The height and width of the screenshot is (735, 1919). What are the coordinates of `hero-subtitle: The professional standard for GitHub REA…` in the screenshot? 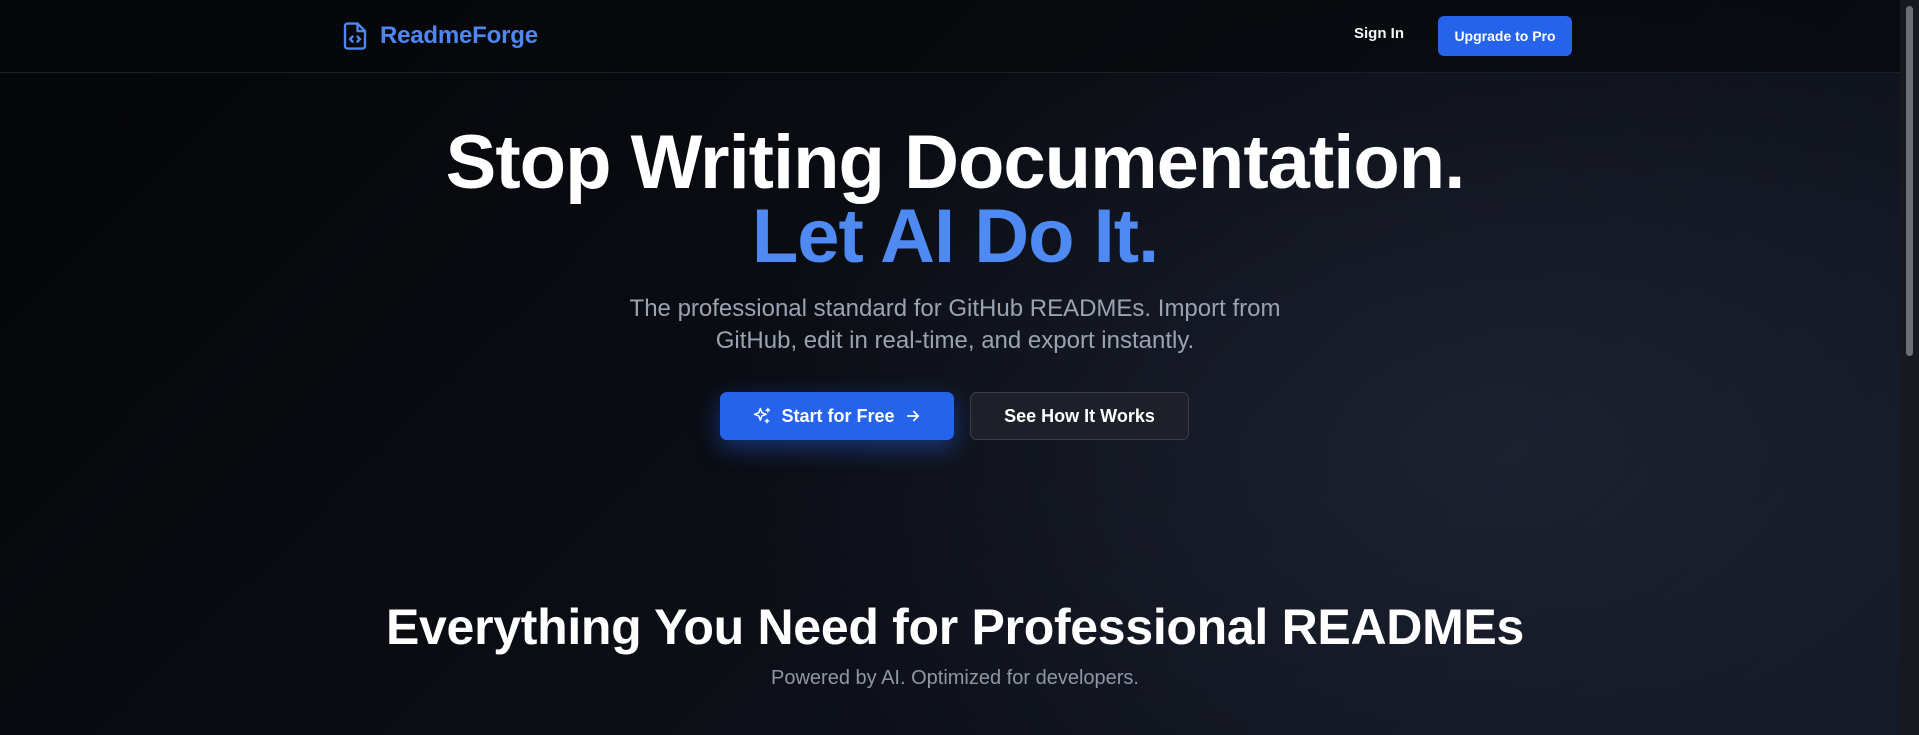 It's located at (955, 324).